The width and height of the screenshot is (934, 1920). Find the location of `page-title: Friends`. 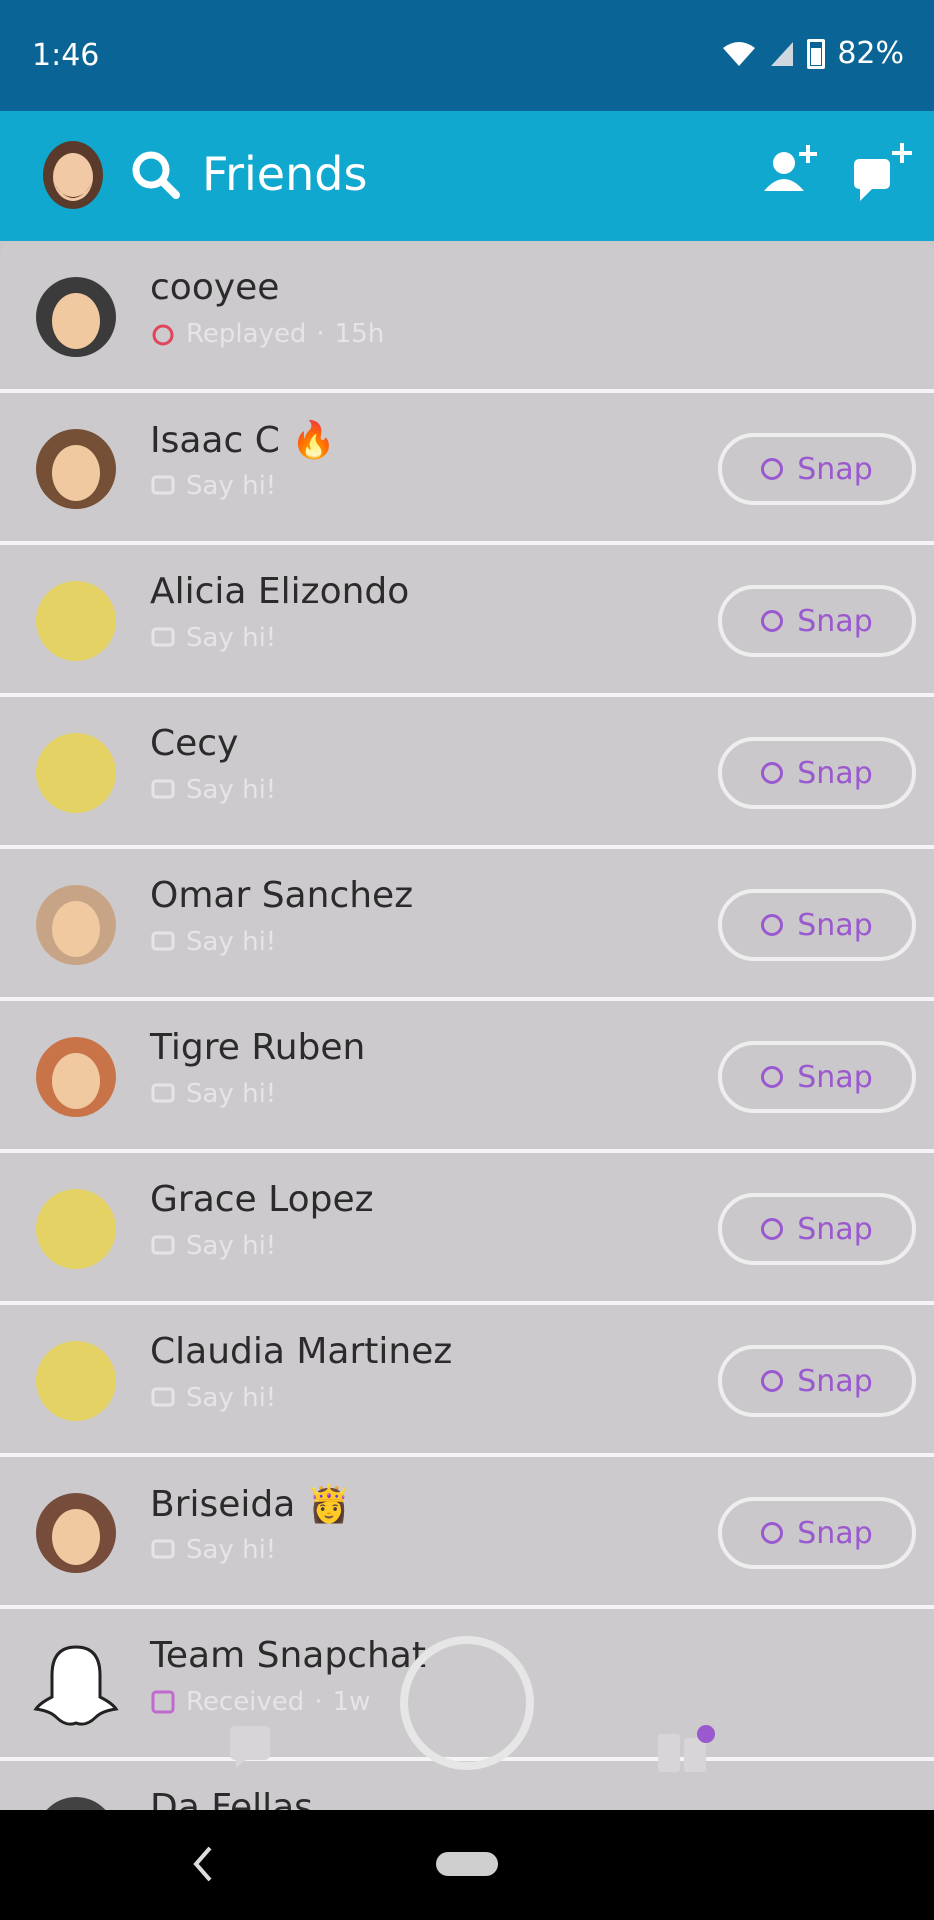

page-title: Friends is located at coordinates (285, 174).